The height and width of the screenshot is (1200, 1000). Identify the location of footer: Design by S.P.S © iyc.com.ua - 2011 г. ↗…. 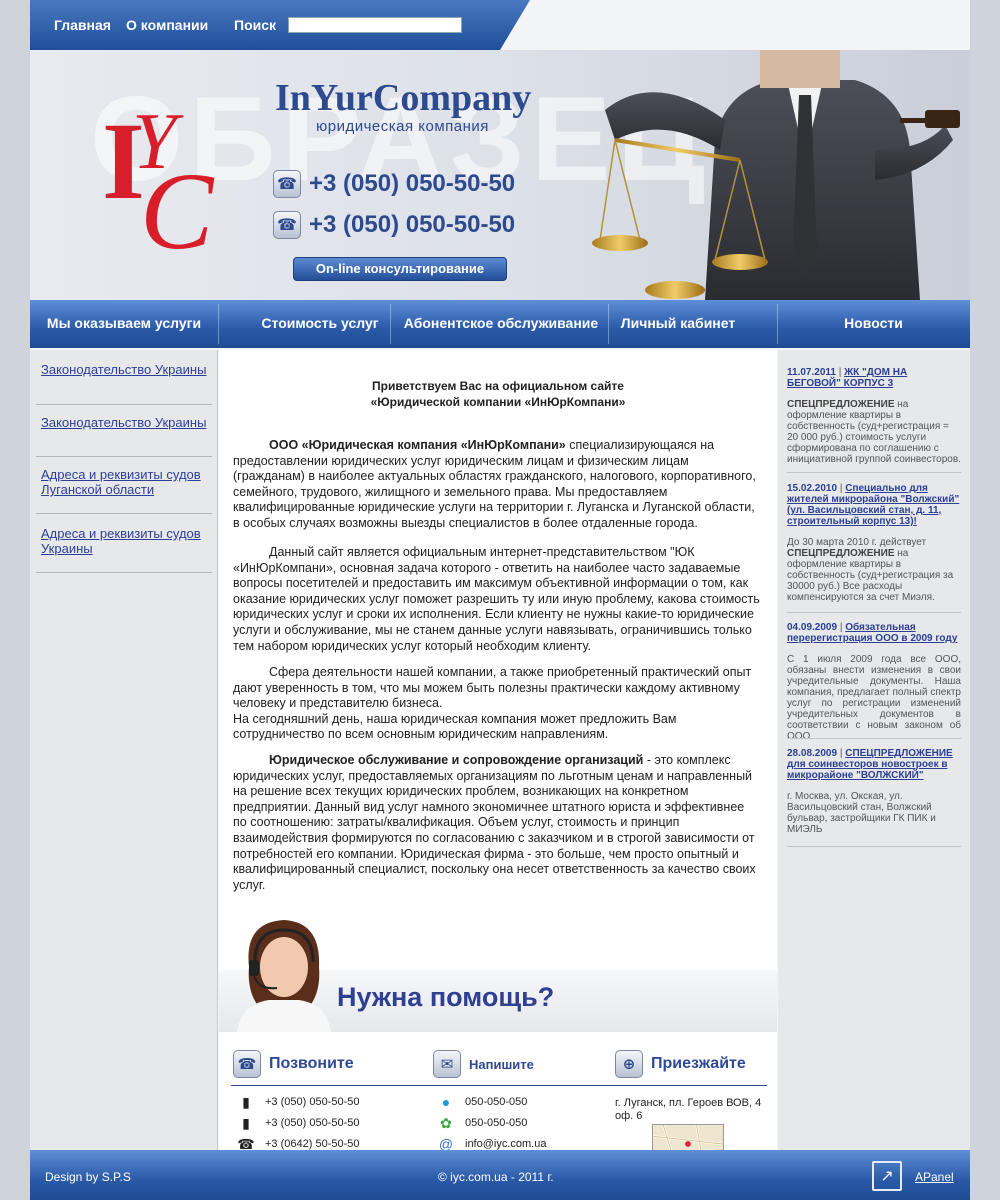
(500, 1175).